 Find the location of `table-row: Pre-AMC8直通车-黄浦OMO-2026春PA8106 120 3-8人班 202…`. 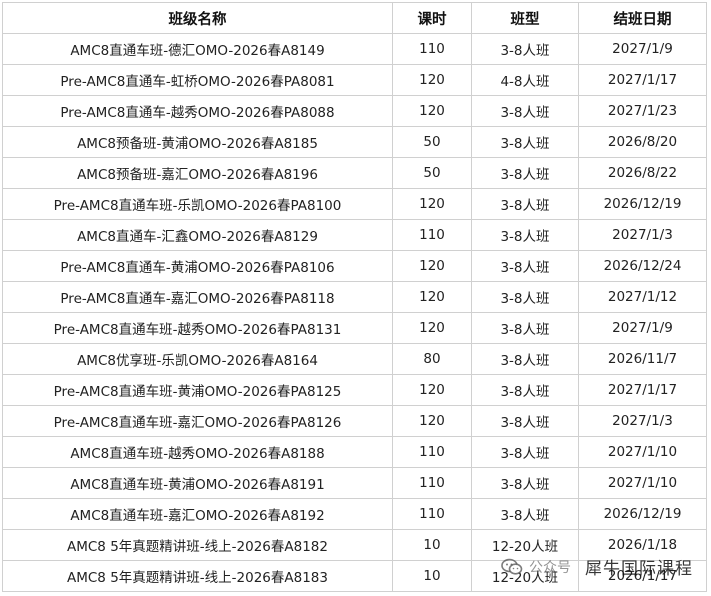

table-row: Pre-AMC8直通车-黄浦OMO-2026春PA8106 120 3-8人班 202… is located at coordinates (354, 266).